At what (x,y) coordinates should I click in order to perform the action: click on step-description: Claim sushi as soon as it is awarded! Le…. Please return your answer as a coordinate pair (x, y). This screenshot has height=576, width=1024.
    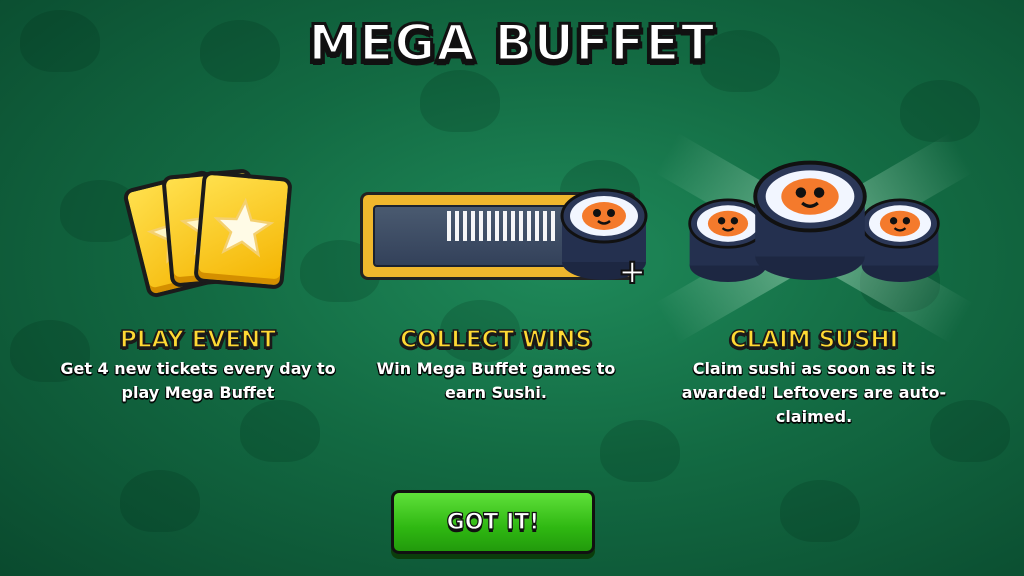
    Looking at the image, I should click on (814, 392).